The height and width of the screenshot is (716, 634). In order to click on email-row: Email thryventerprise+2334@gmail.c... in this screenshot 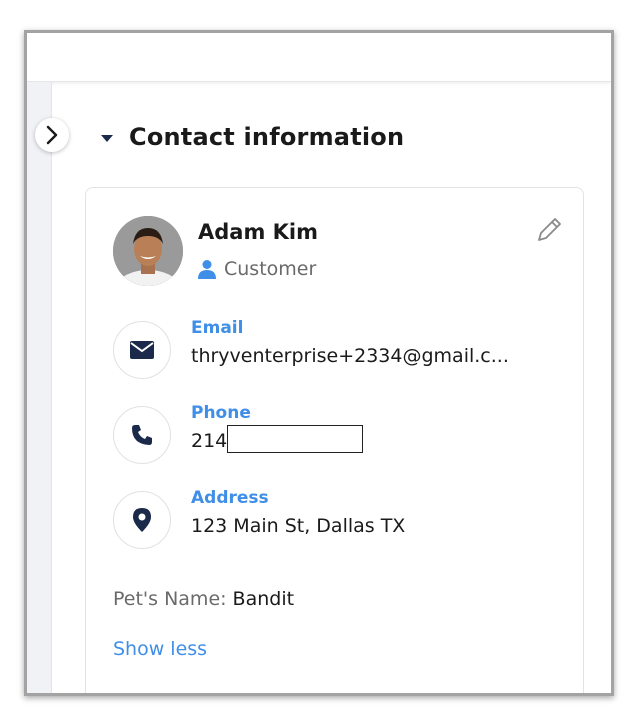, I will do `click(343, 348)`.